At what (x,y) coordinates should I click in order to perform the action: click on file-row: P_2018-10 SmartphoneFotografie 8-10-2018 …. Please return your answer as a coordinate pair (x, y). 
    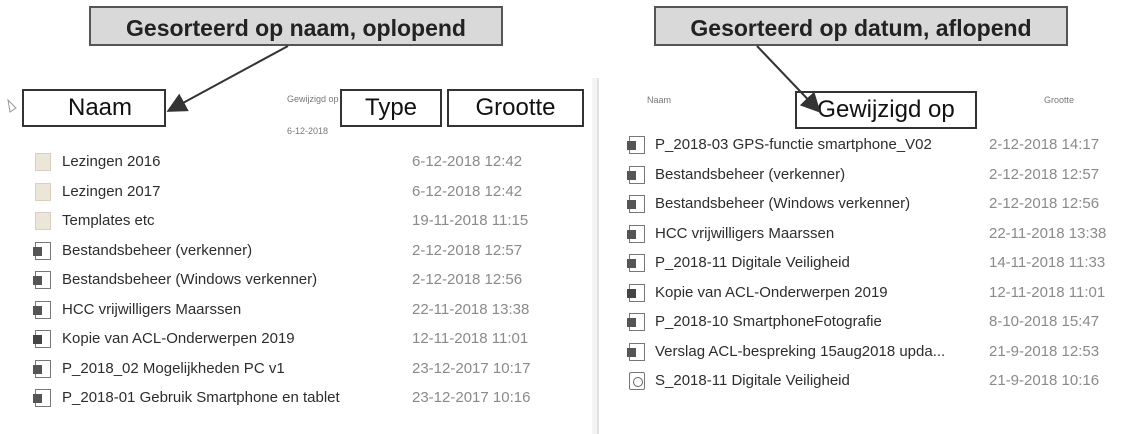
    Looking at the image, I should click on (869, 322).